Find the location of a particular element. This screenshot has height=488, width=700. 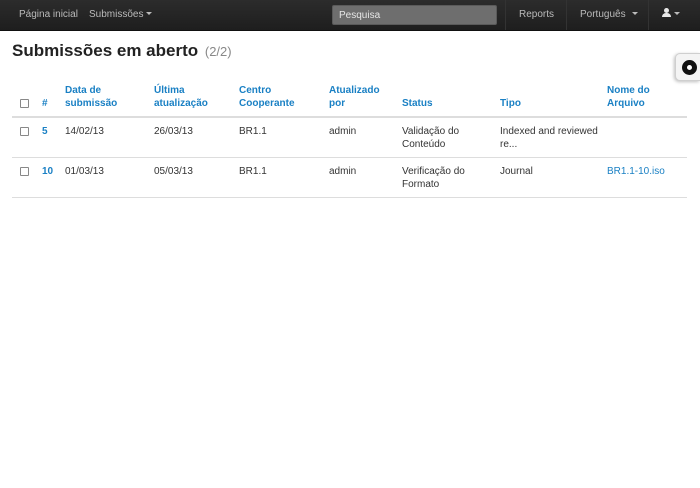

last-update-cell: 05/03/13 is located at coordinates (196, 177).